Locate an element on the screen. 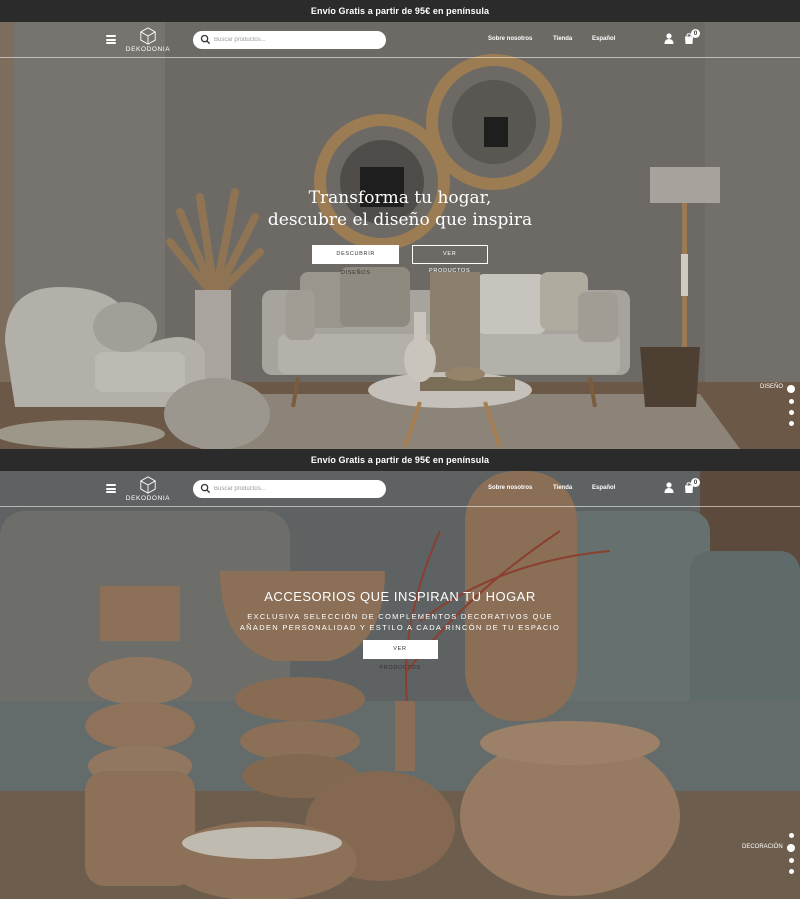 Image resolution: width=800 pixels, height=899 pixels. hero-heading: ACCESORIOS QUE INSPIRAN TU HOGAR is located at coordinates (400, 596).